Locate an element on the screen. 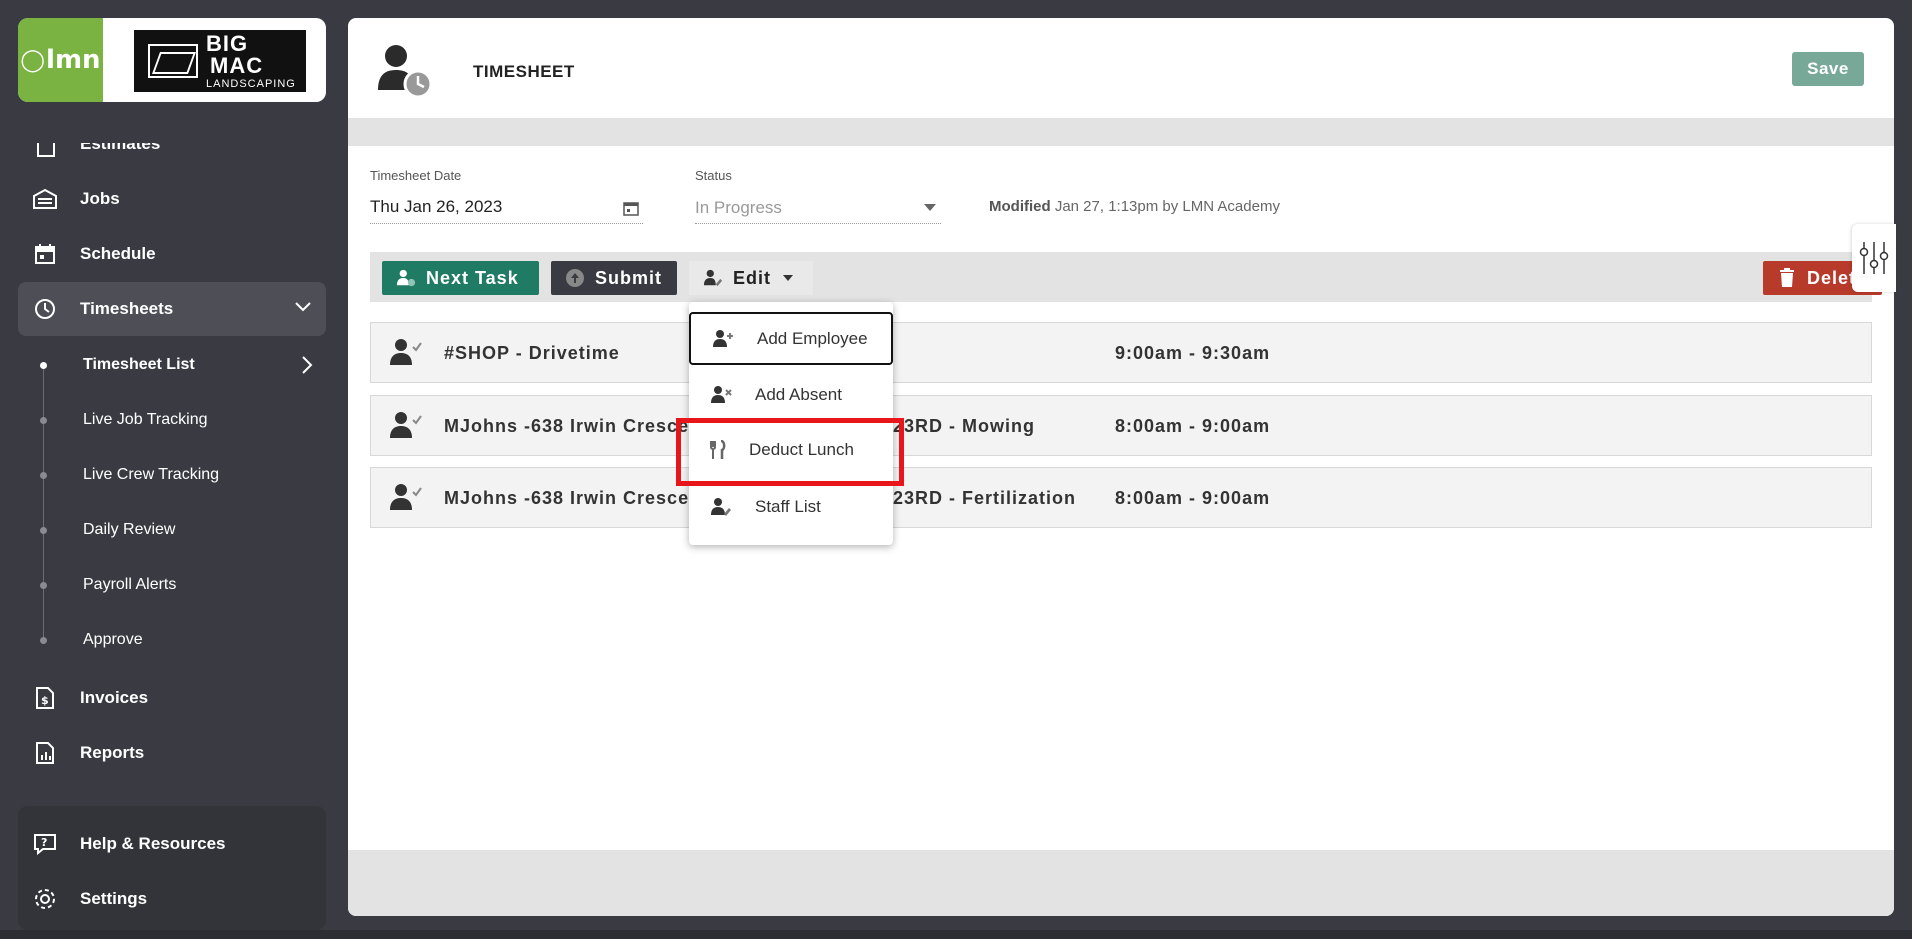 Image resolution: width=1912 pixels, height=939 pixels. task-service: 23RD - Mowing is located at coordinates (964, 426).